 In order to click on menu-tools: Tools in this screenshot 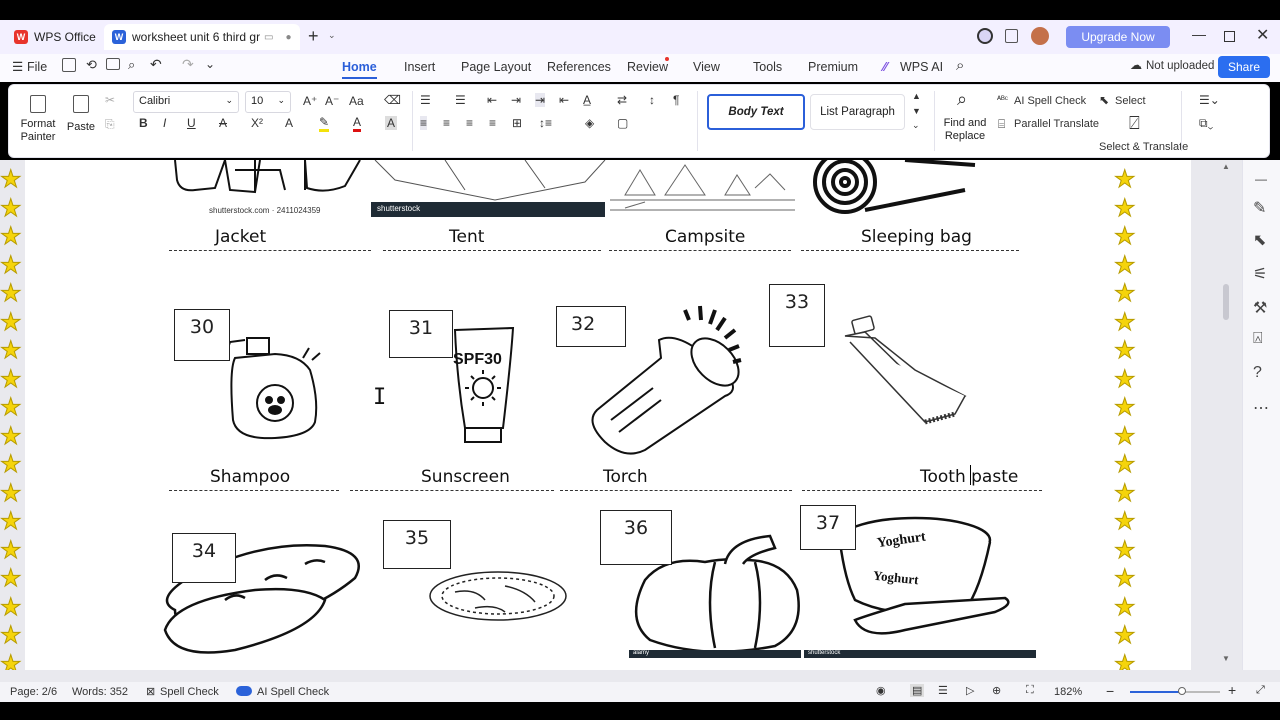, I will do `click(767, 67)`.